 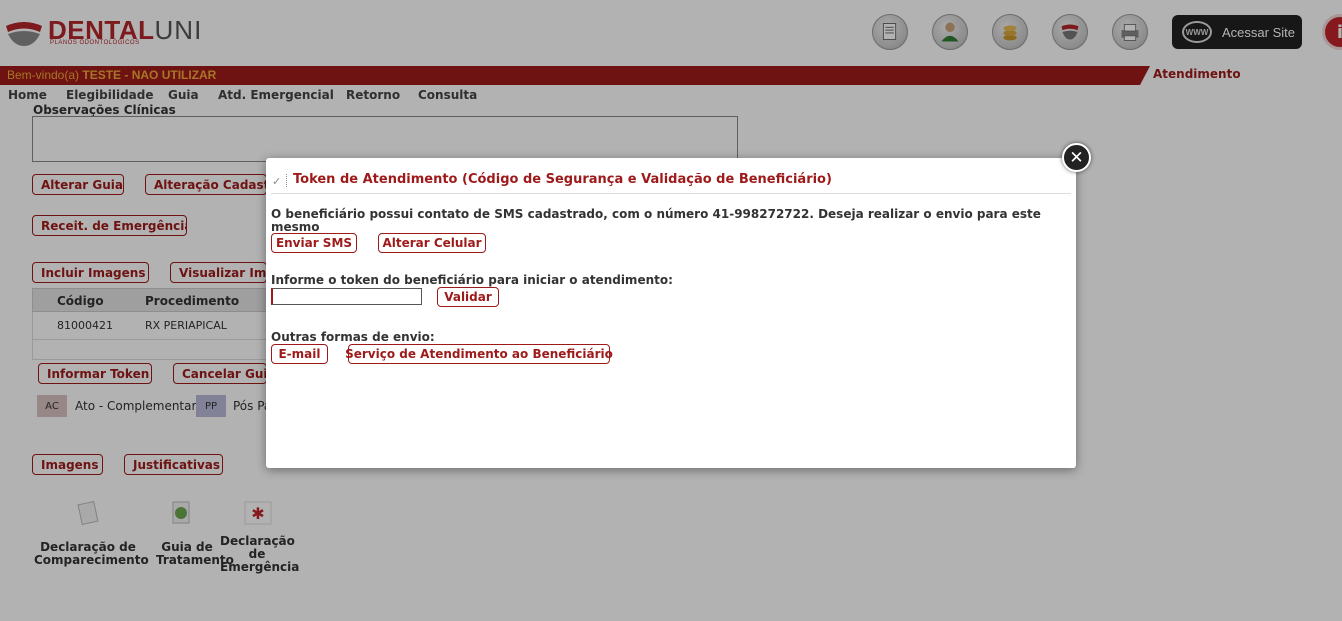 What do you see at coordinates (353, 337) in the screenshot?
I see `other-methods-label: Outras formas de envio:` at bounding box center [353, 337].